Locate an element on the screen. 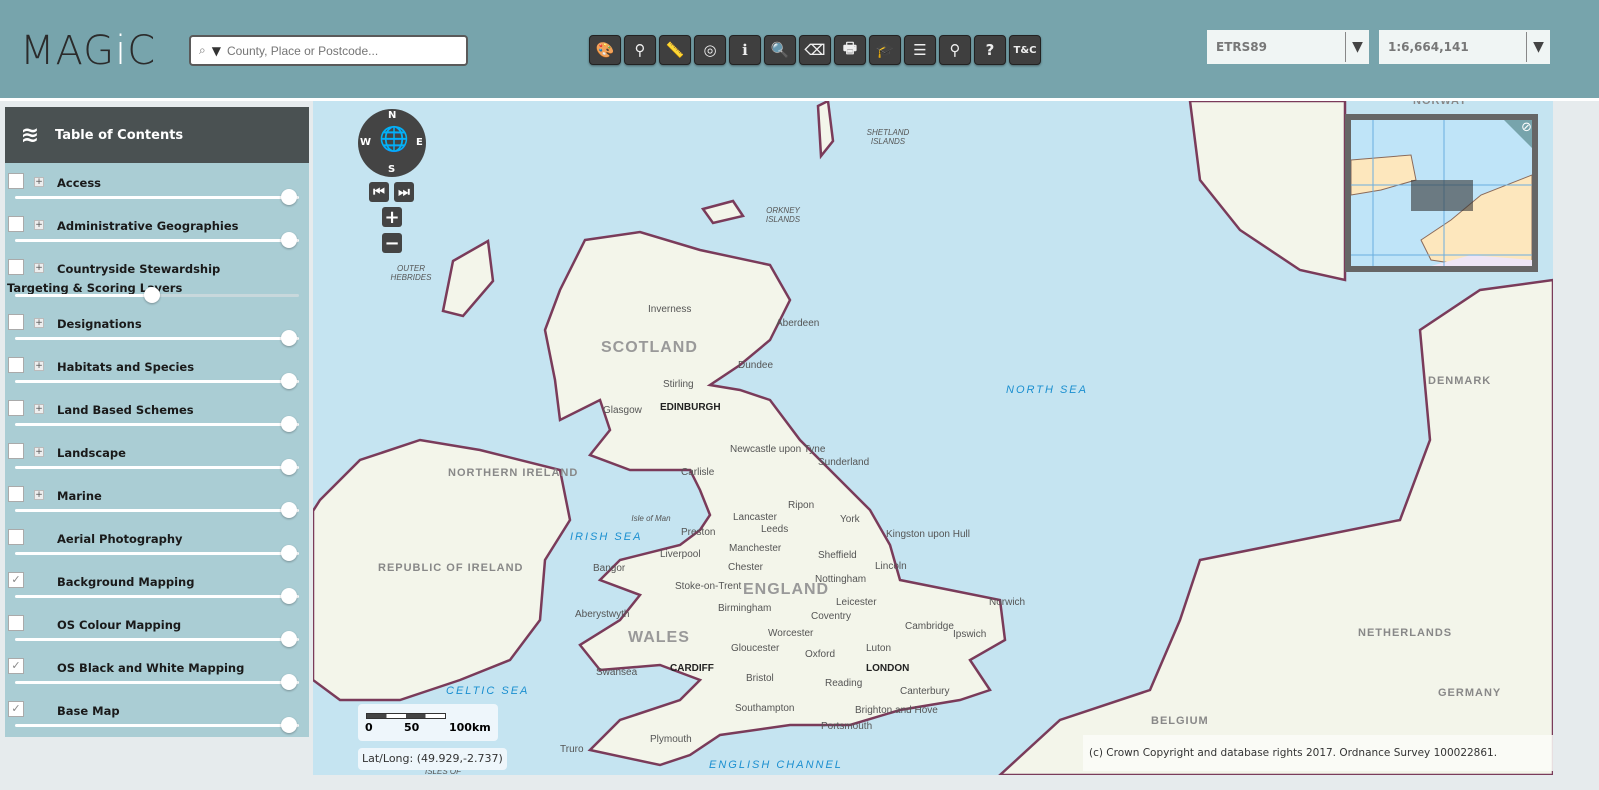 The height and width of the screenshot is (790, 1599). measure-button: 📏 is located at coordinates (675, 50).